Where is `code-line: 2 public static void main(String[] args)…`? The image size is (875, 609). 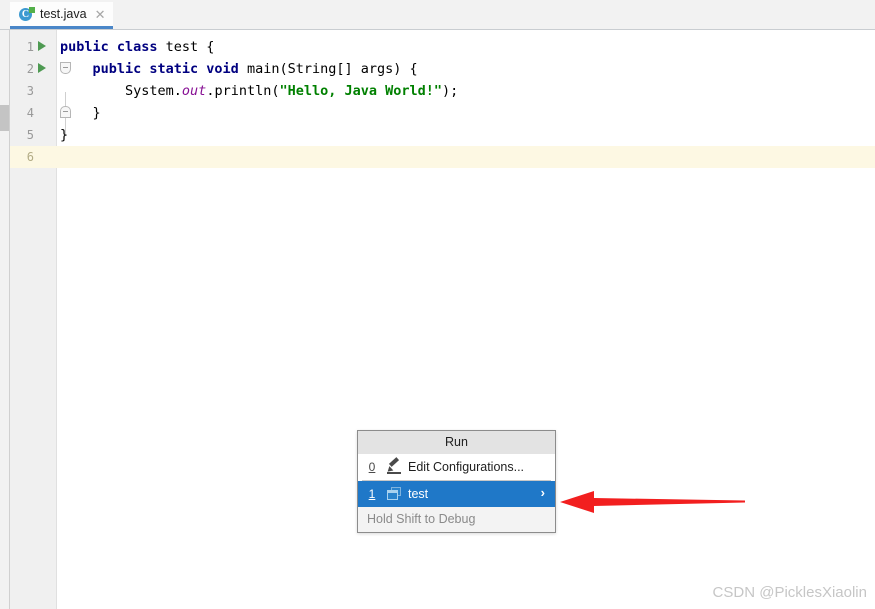 code-line: 2 public static void main(String[] args)… is located at coordinates (442, 69).